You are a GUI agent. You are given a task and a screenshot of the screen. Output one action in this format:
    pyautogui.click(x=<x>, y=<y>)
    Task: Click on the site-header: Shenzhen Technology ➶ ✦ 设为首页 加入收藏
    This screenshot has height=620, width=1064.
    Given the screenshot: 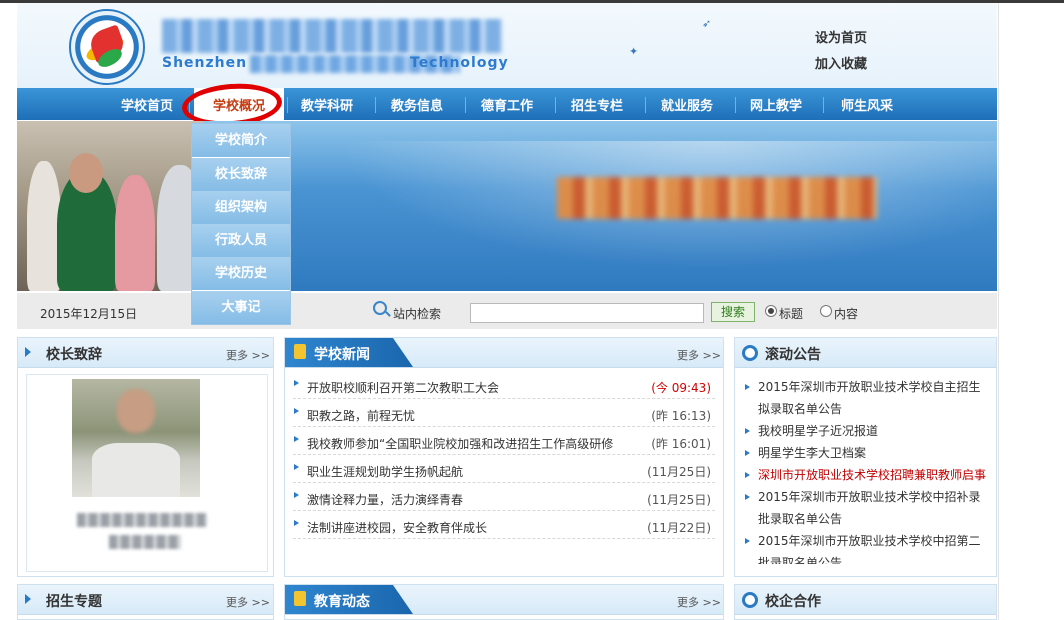 What is the action you would take?
    pyautogui.click(x=507, y=45)
    